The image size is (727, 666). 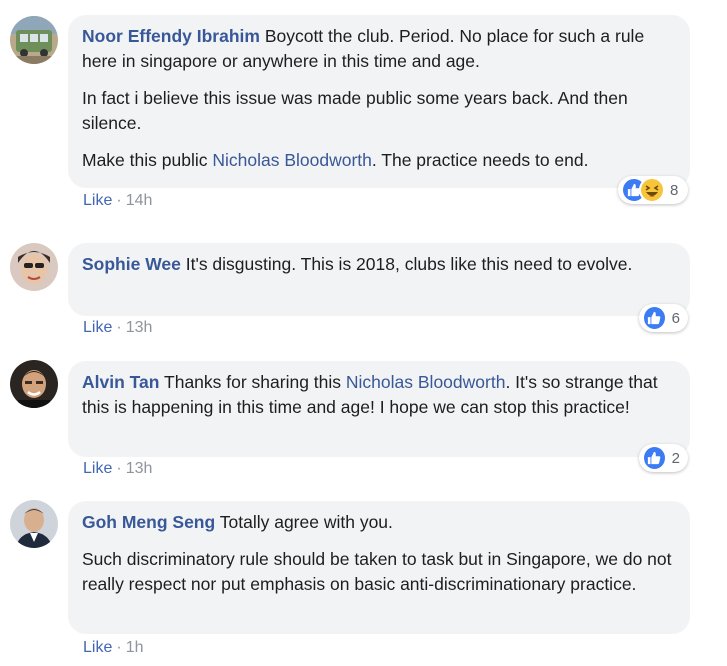 What do you see at coordinates (120, 382) in the screenshot?
I see `author-name: Alvin Tan` at bounding box center [120, 382].